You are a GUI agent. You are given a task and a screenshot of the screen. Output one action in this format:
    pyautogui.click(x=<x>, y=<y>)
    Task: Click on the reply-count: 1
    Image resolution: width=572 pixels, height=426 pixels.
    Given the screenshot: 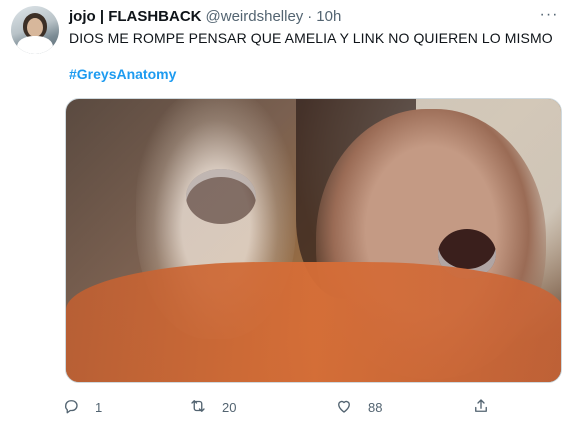 What is the action you would take?
    pyautogui.click(x=99, y=407)
    